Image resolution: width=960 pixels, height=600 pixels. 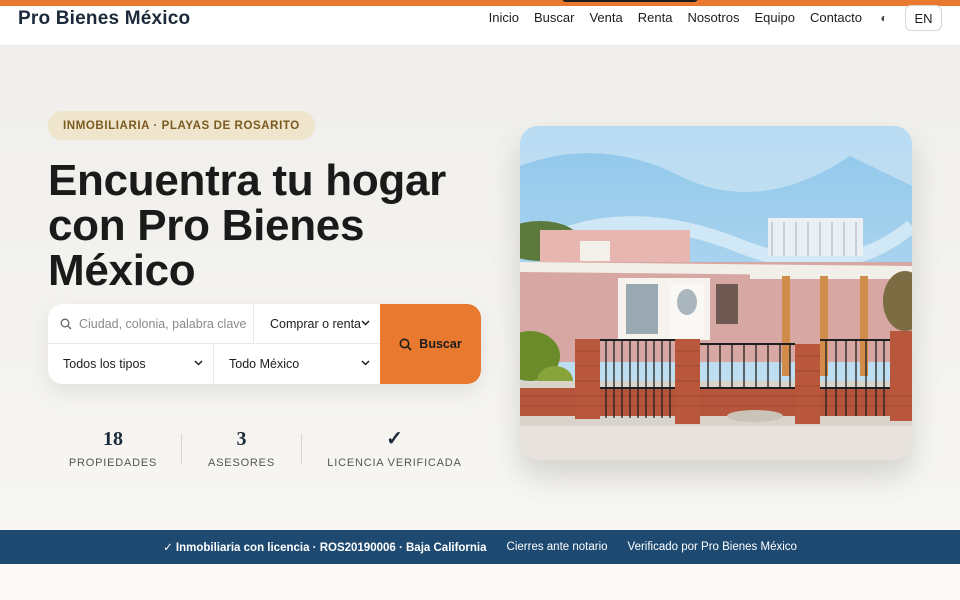 I want to click on region-select-value: Todo México, so click(x=264, y=364).